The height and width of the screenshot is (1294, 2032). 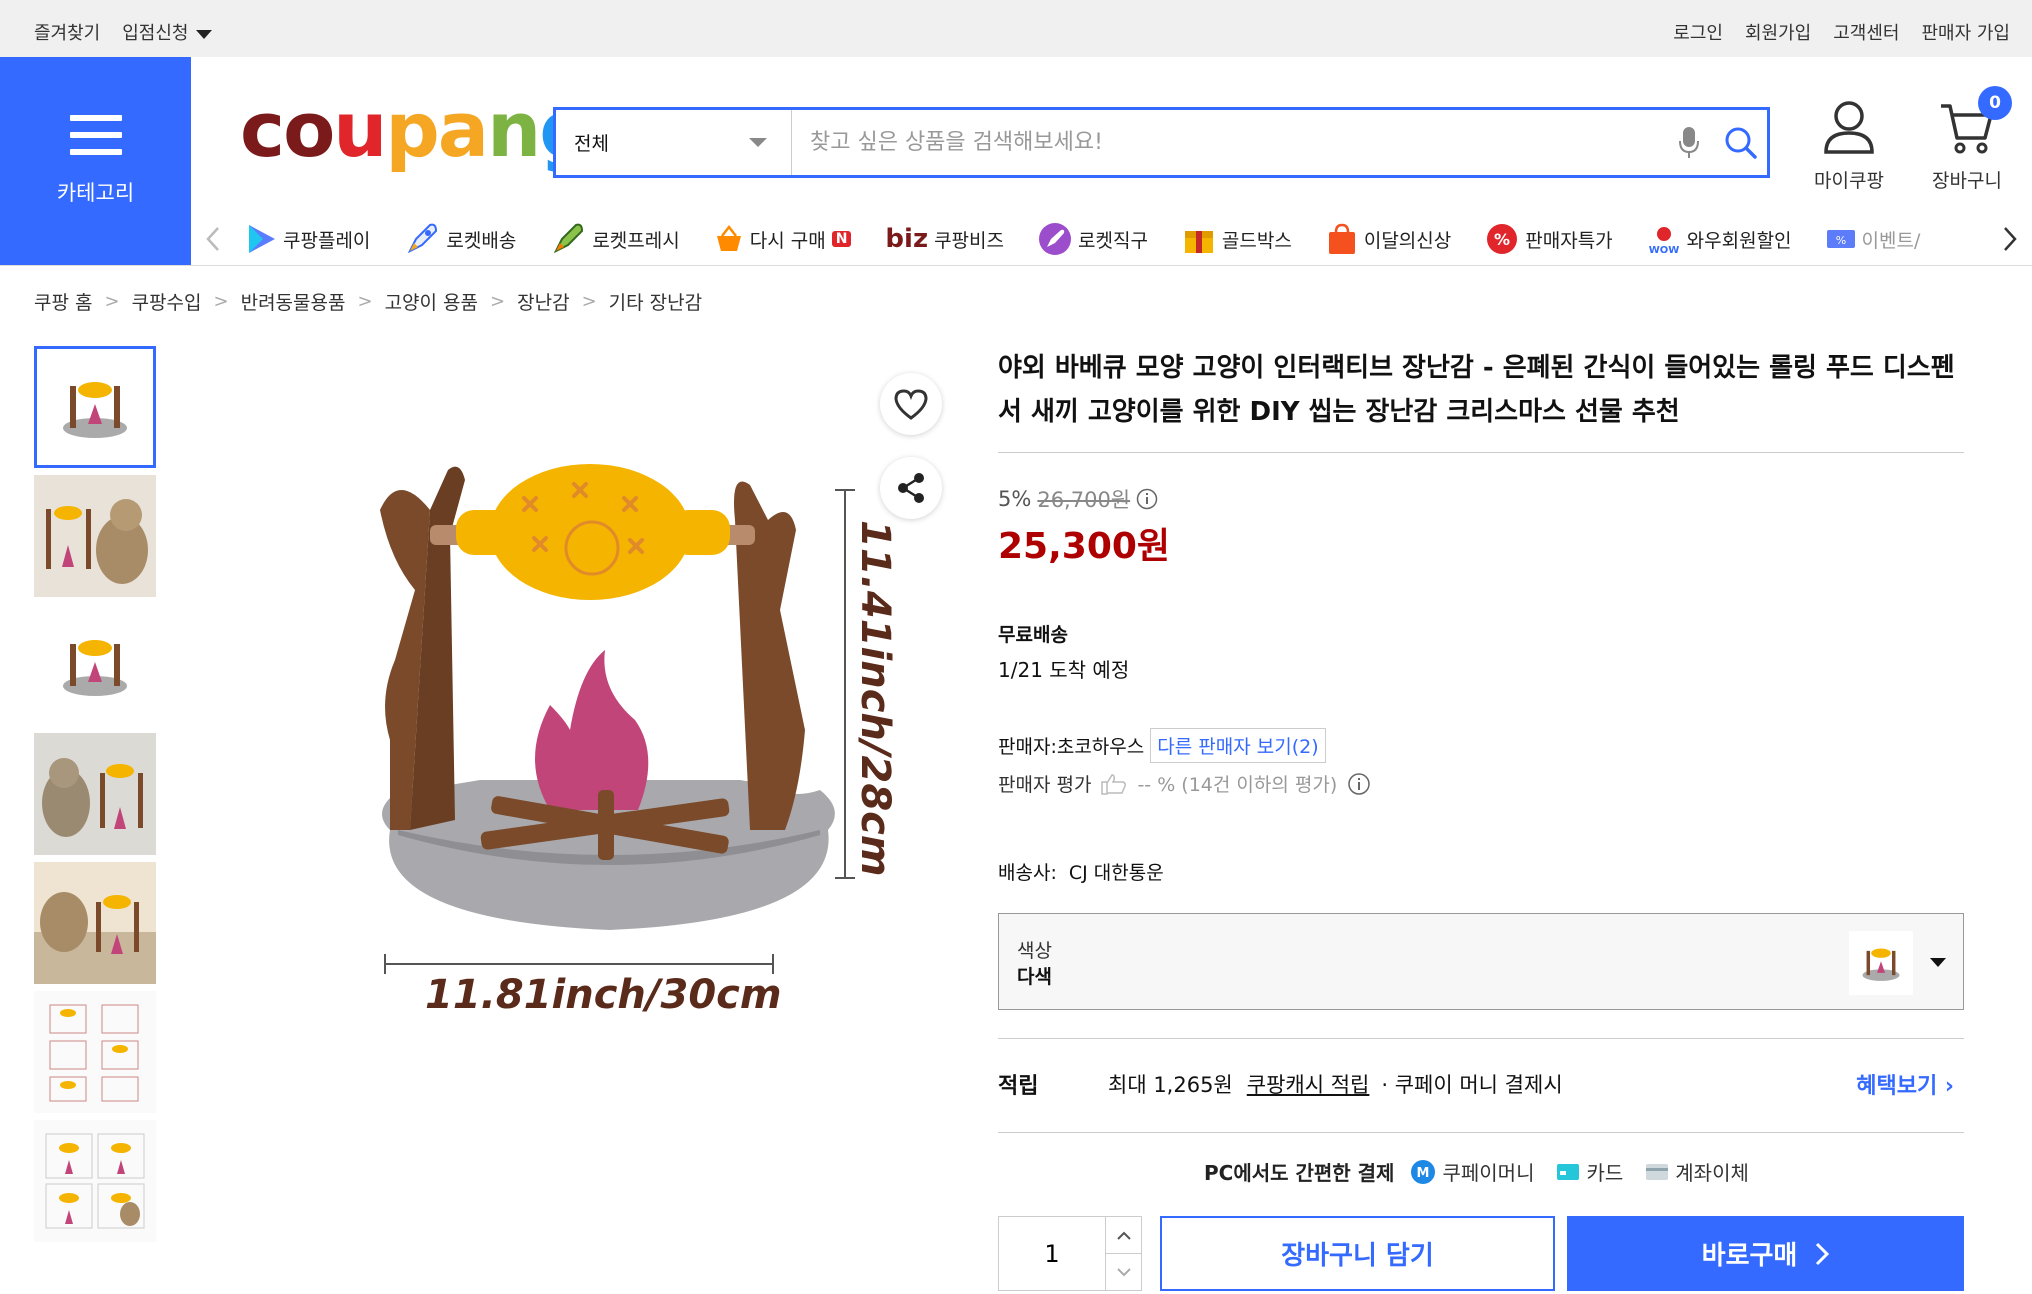 I want to click on payment-card-label: 카드, so click(x=1605, y=1173).